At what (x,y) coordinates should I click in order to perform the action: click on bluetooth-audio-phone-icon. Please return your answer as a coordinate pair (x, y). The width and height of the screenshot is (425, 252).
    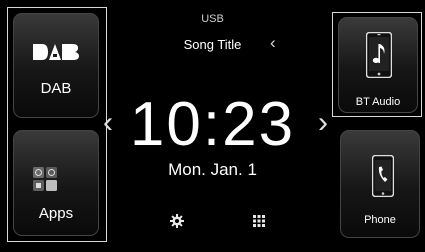
    Looking at the image, I should click on (379, 55).